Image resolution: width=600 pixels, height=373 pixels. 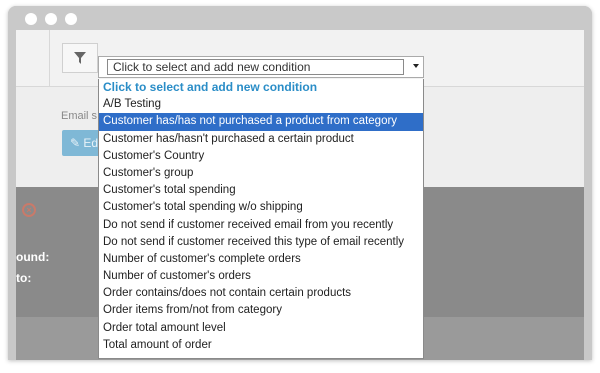 I want to click on option-order-items-category: Order items from/not from category, so click(x=261, y=310).